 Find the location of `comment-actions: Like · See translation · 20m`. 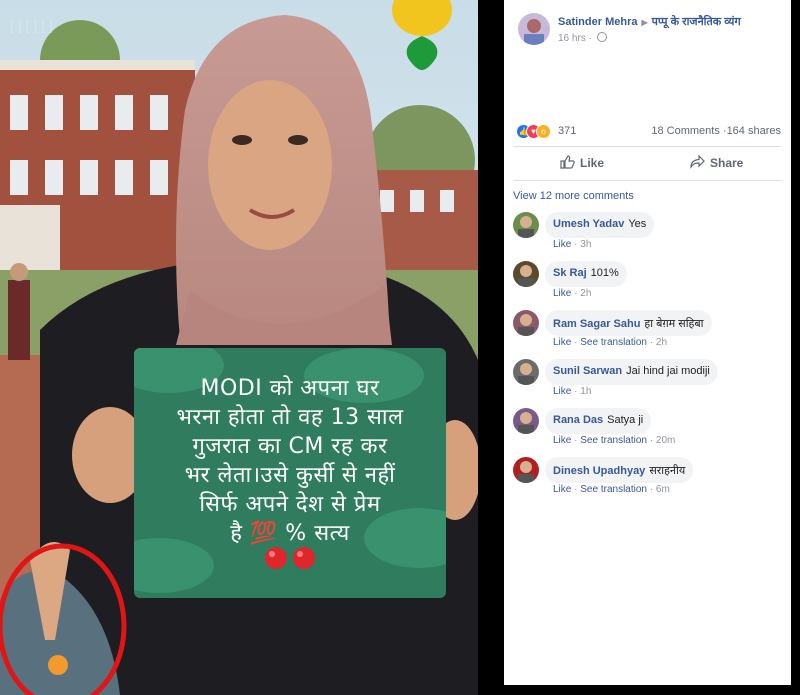

comment-actions: Like · See translation · 20m is located at coordinates (614, 440).